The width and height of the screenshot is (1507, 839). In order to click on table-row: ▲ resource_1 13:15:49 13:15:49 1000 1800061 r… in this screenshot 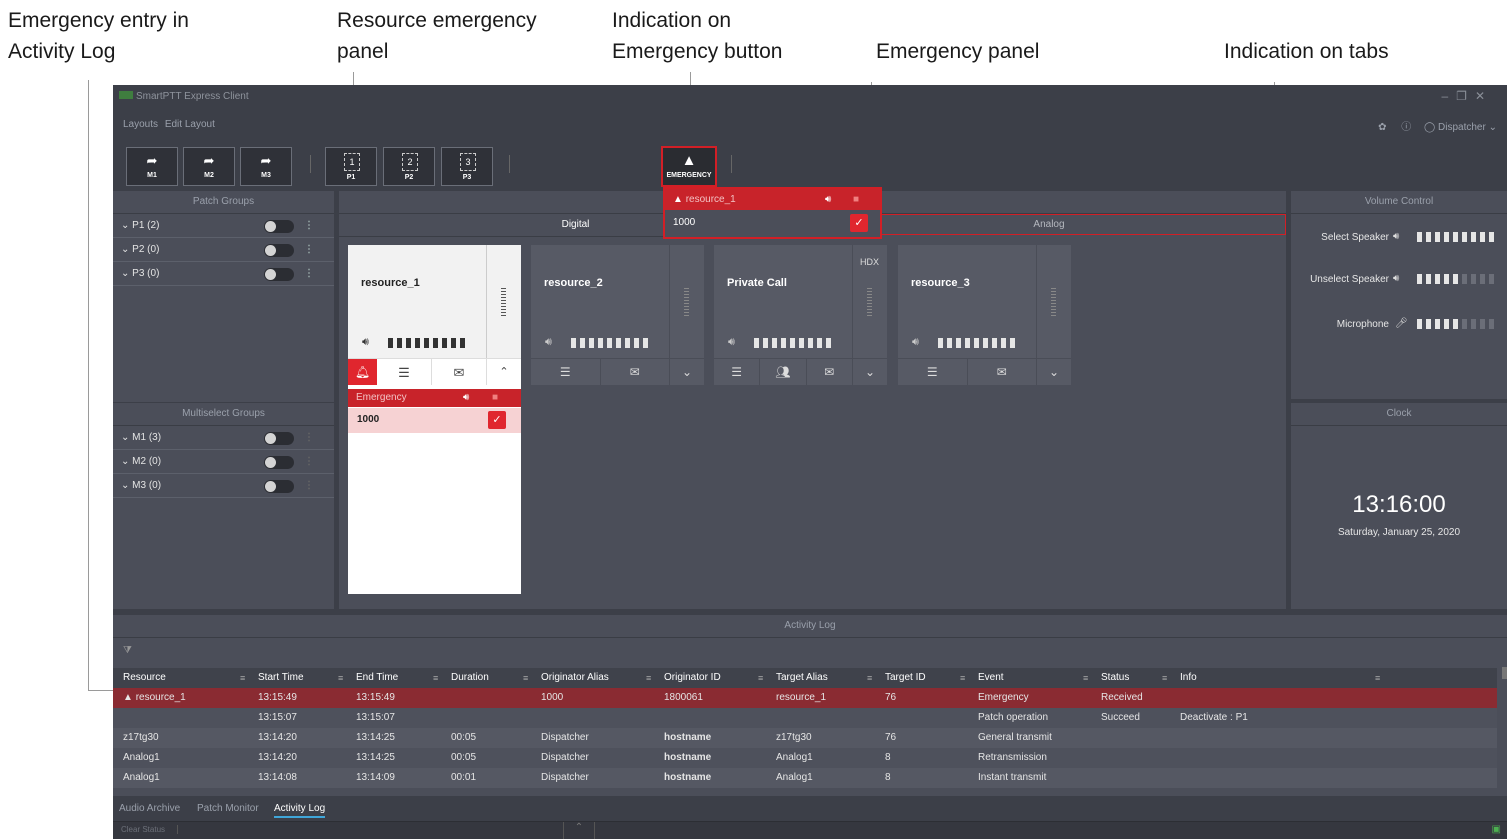, I will do `click(805, 698)`.